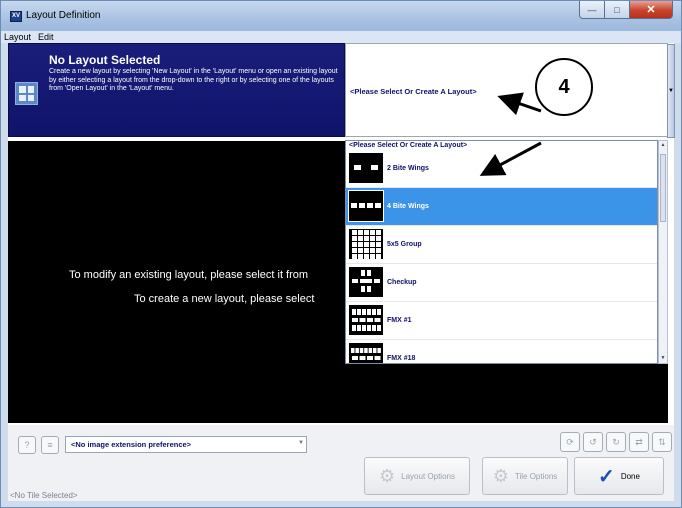  I want to click on tile-options-button: ⚙ Tile Options, so click(525, 476).